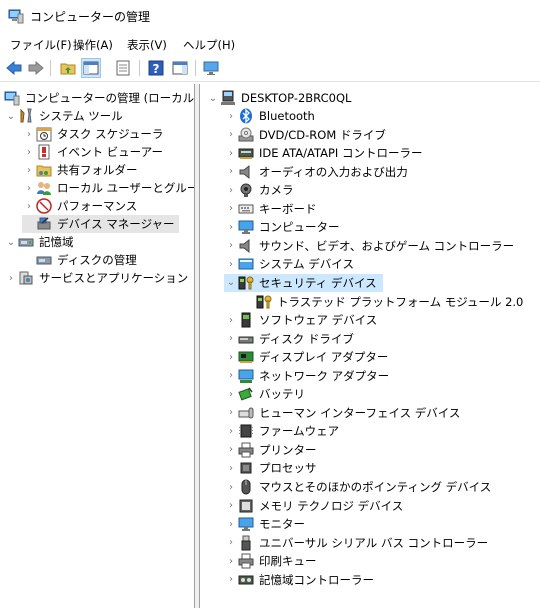 The image size is (540, 608). Describe the element at coordinates (305, 135) in the screenshot. I see `device-category: › DVD/CD-ROM ドライブ` at that location.